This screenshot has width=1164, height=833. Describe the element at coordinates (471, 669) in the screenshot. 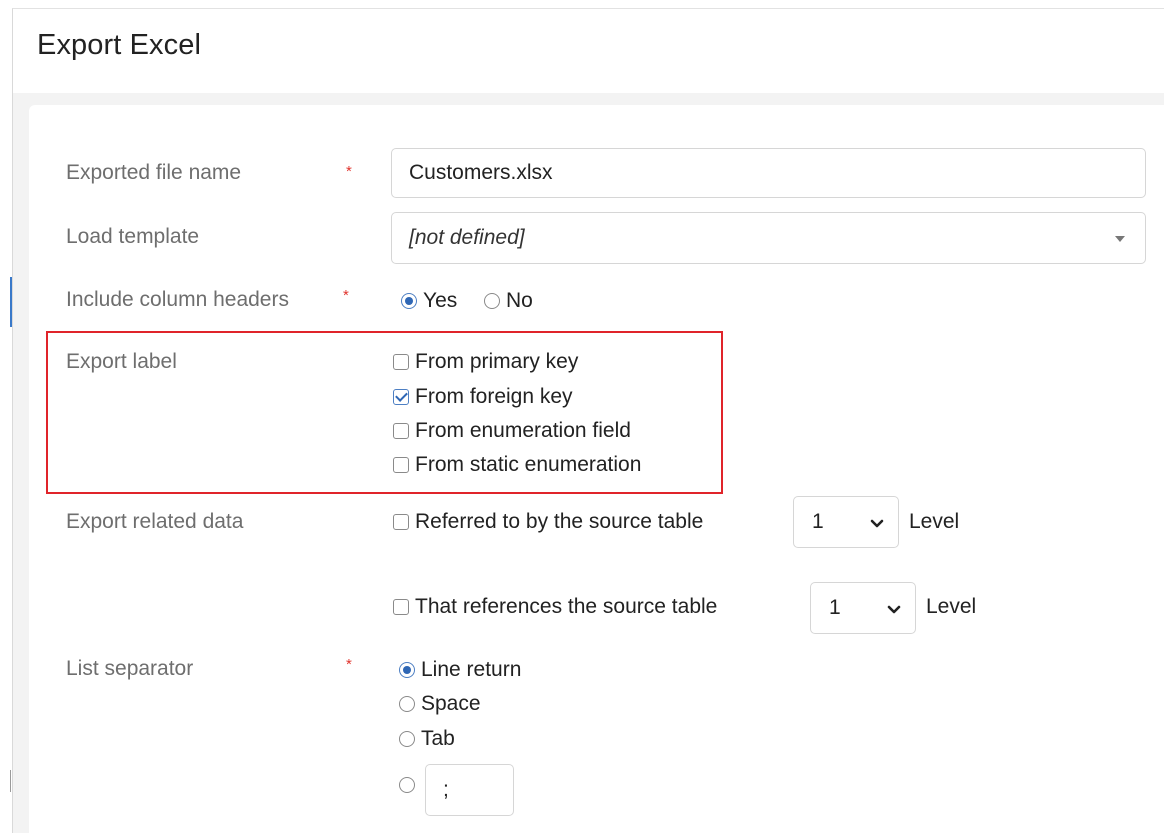

I see `line-return-label: Line return` at that location.